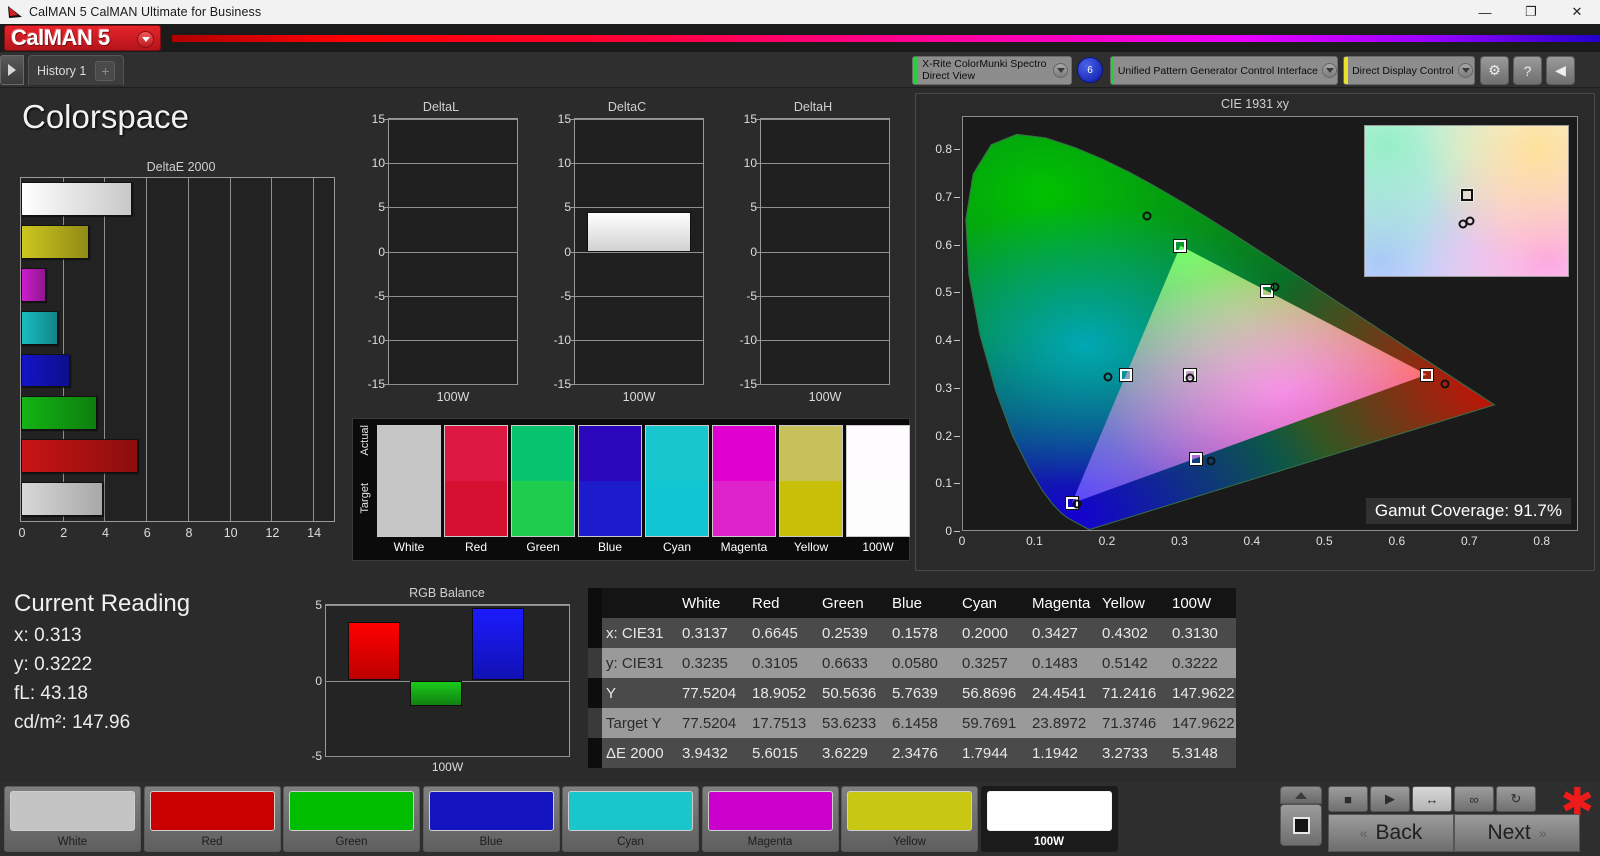 The image size is (1600, 856). What do you see at coordinates (909, 819) in the screenshot?
I see `color-button-yellow: Yellow` at bounding box center [909, 819].